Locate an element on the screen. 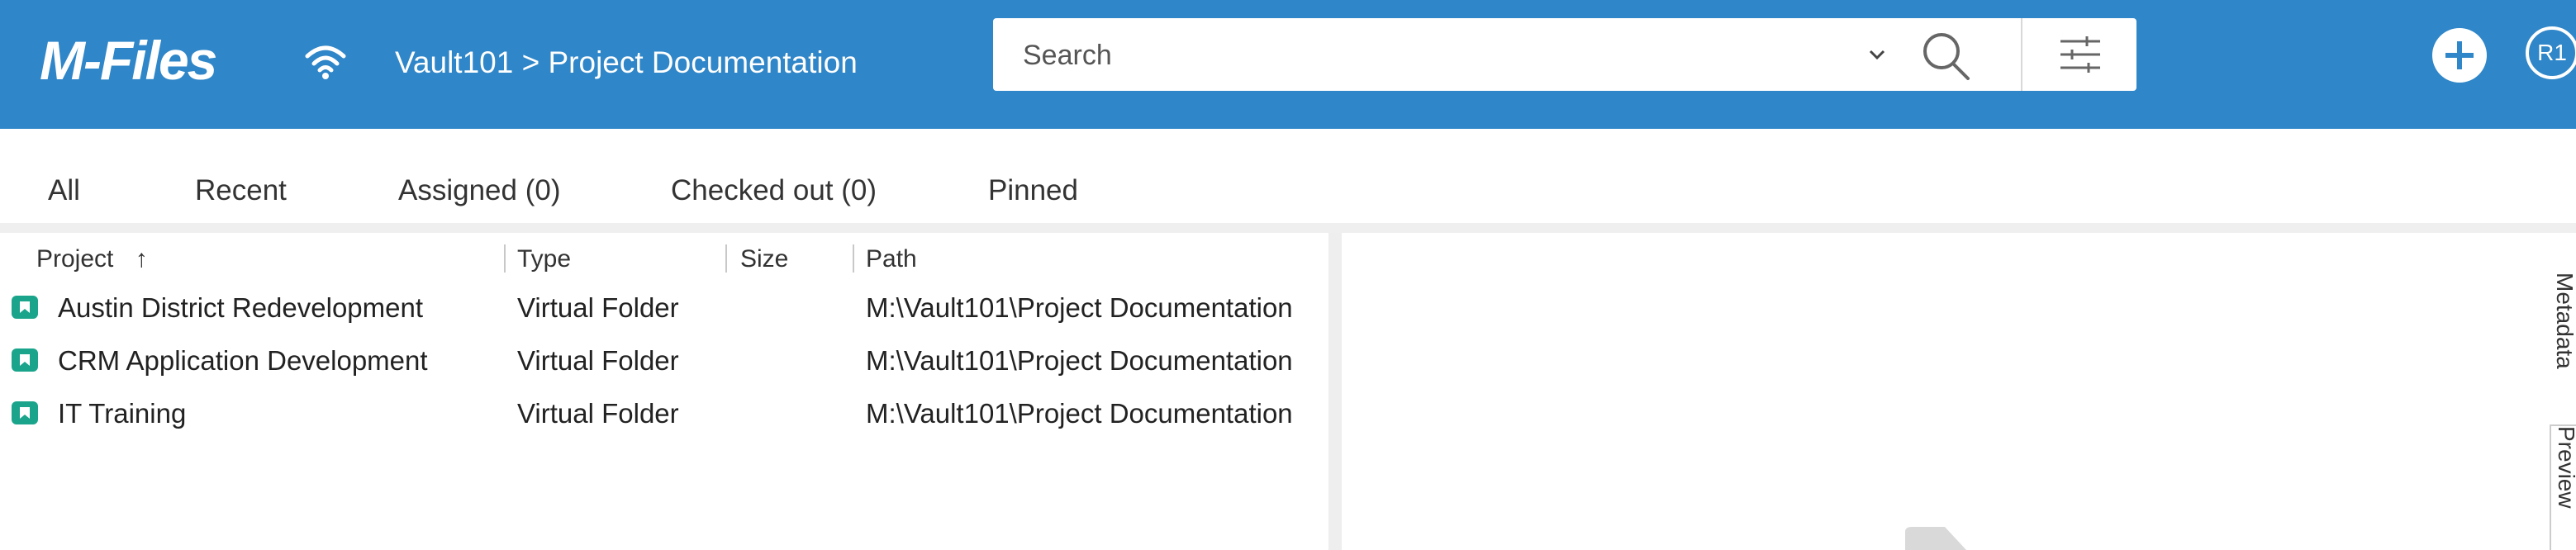 The image size is (2576, 550). side-tab-metadata-label: Metadata is located at coordinates (2564, 321).